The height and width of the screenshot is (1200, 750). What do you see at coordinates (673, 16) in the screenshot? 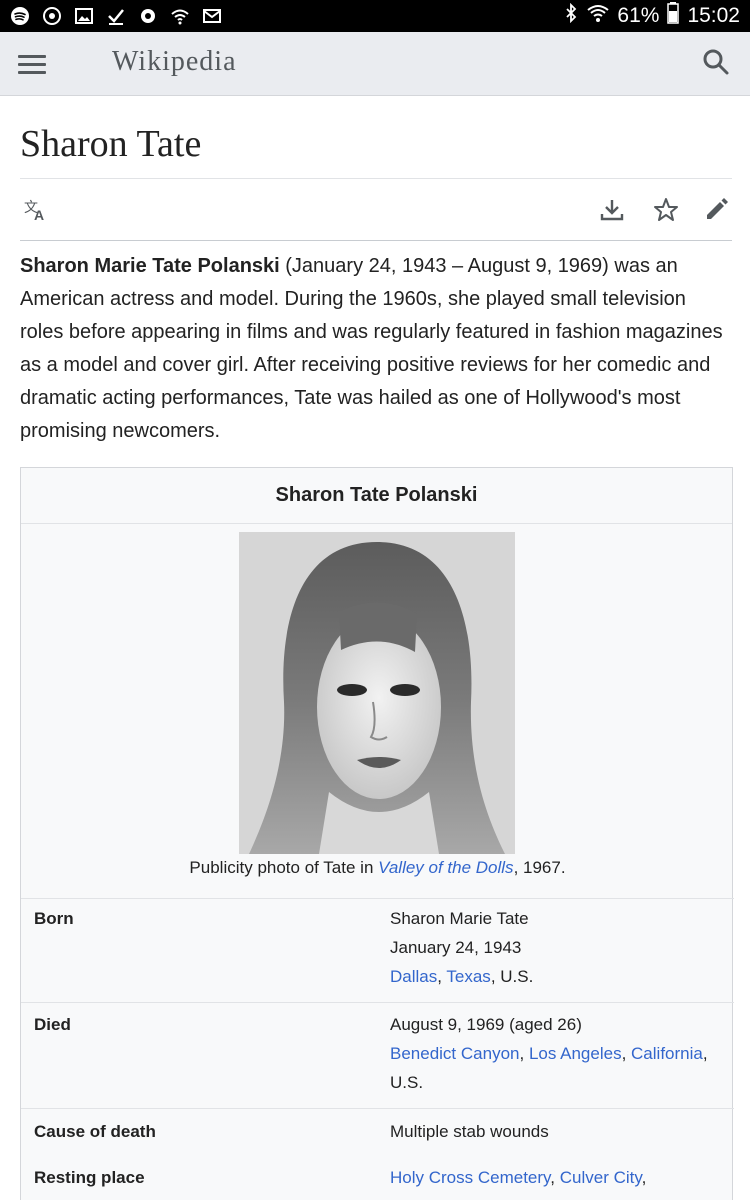
I see `battery-icon` at bounding box center [673, 16].